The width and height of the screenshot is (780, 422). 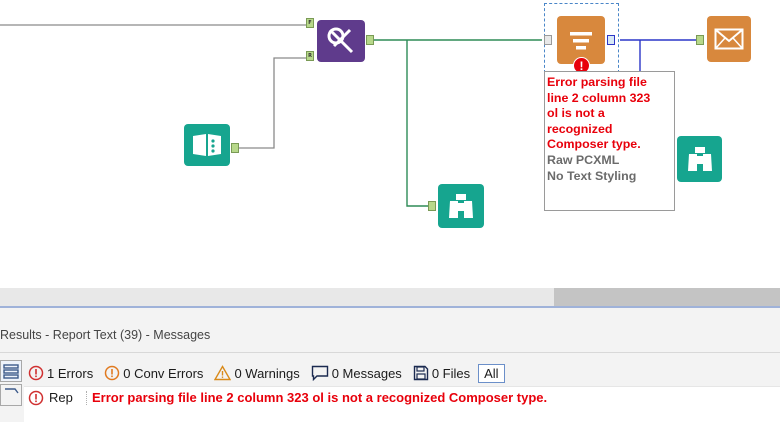 I want to click on conversion-error-icon, so click(x=112, y=373).